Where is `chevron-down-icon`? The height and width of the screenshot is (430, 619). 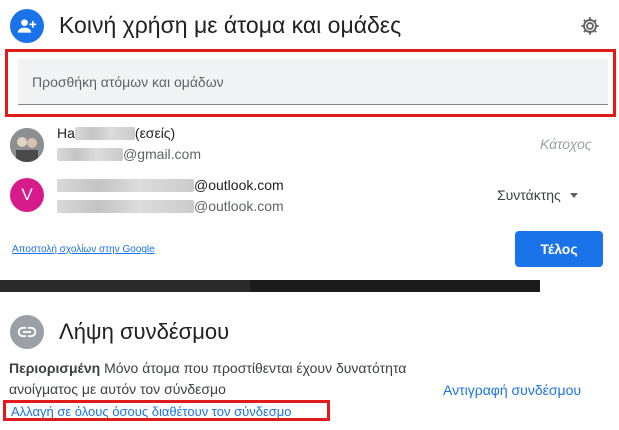
chevron-down-icon is located at coordinates (573, 195).